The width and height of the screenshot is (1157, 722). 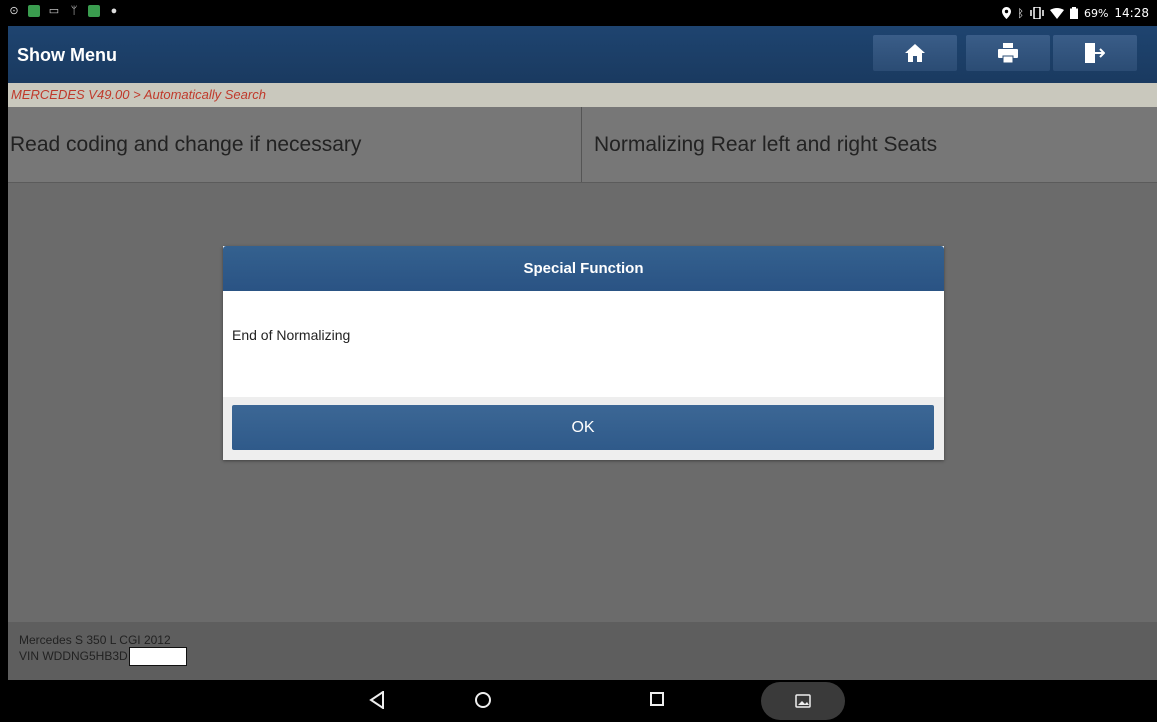 I want to click on exit-icon, so click(x=1095, y=53).